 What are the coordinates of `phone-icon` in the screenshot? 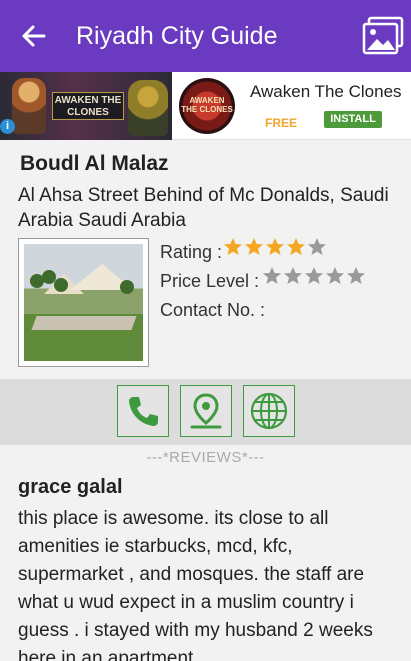 It's located at (143, 411).